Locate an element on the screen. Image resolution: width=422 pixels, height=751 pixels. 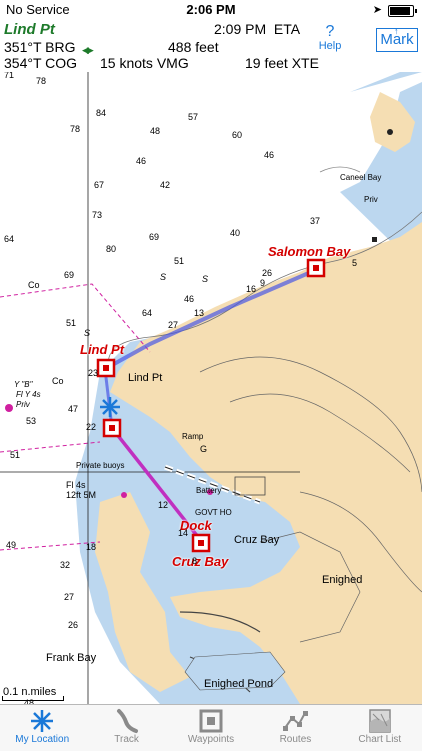
sounding: 53 is located at coordinates (31, 421).